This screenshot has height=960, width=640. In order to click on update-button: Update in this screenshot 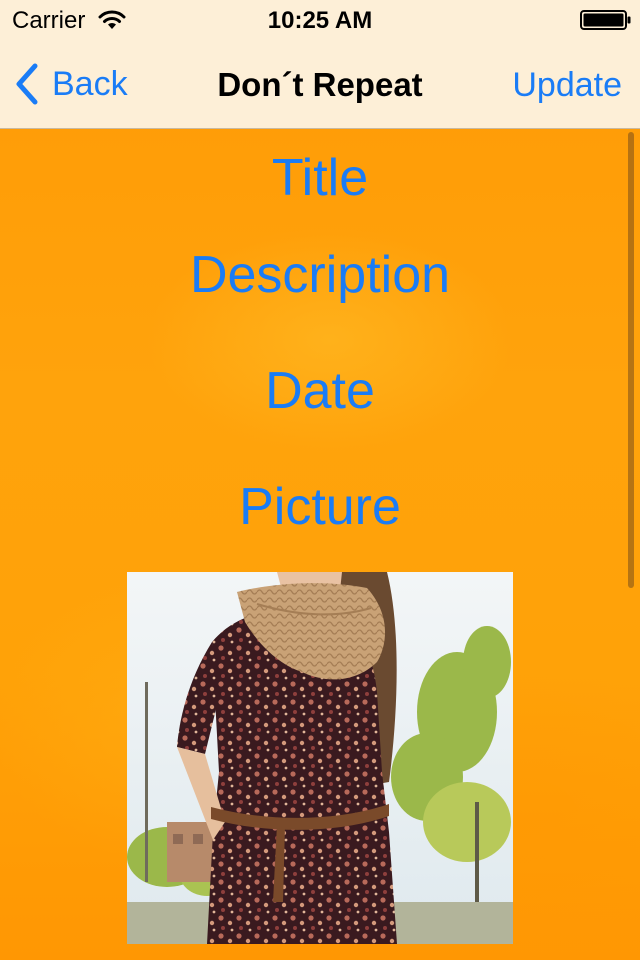, I will do `click(567, 85)`.